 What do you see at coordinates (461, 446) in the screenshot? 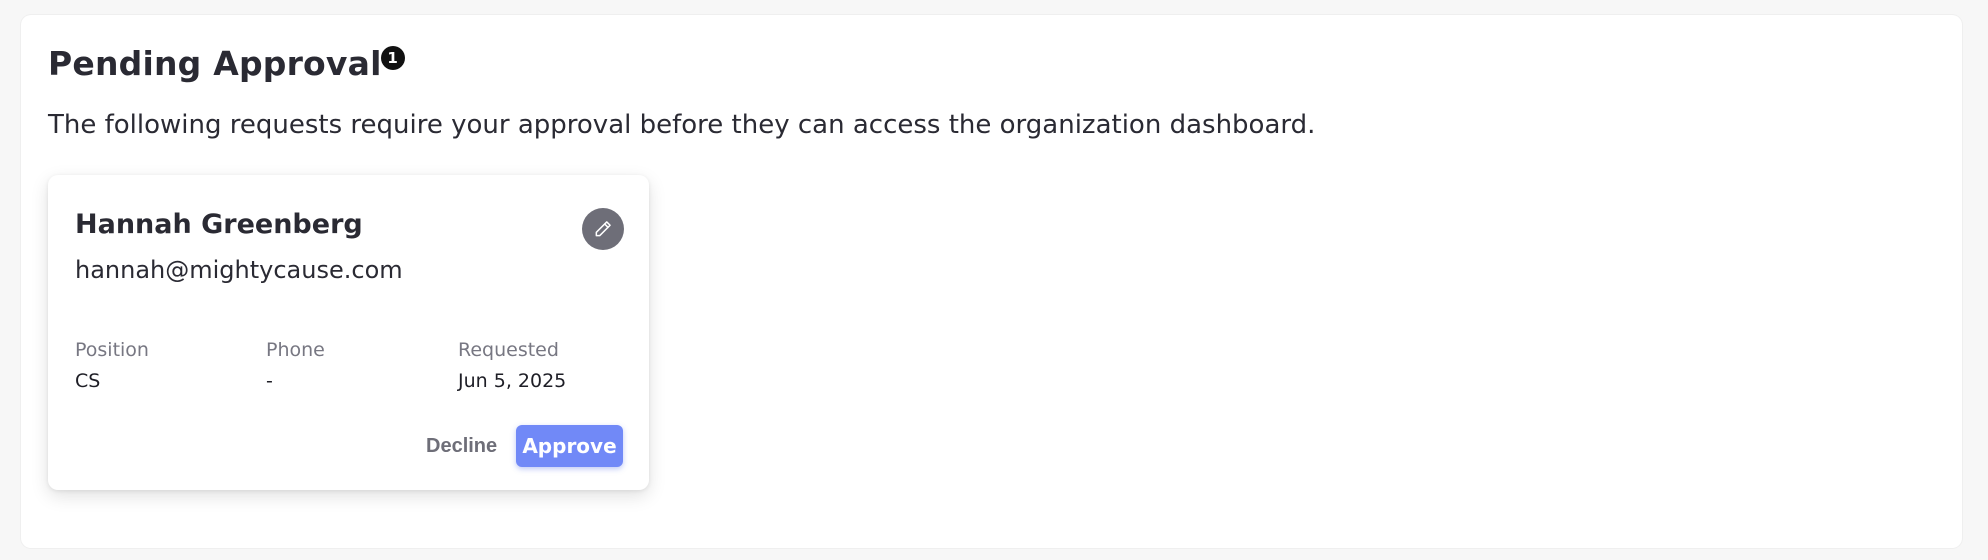
I see `decline-button: Decline` at bounding box center [461, 446].